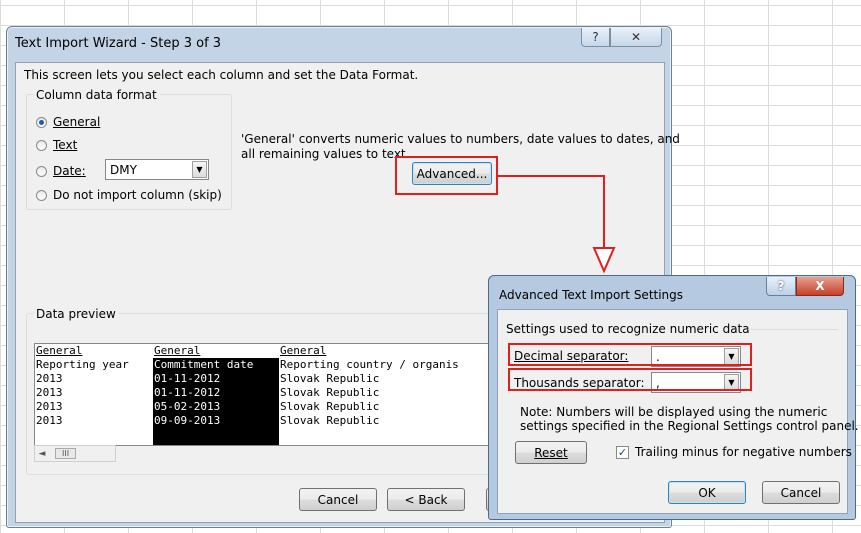  I want to click on thousands-separator-highlight, so click(630, 379).